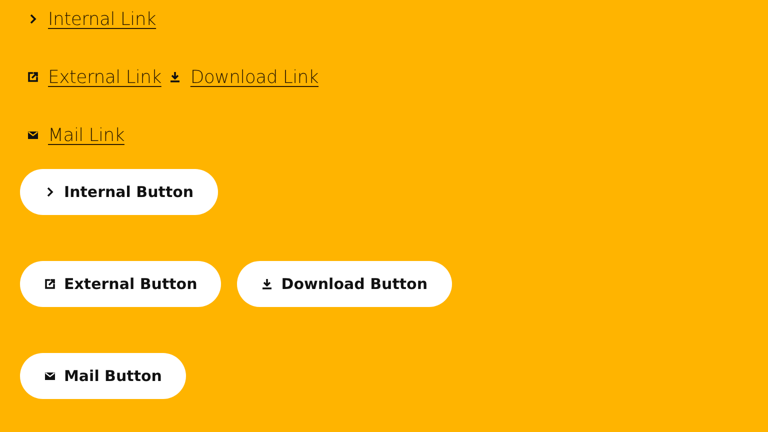 The image size is (768, 432). Describe the element at coordinates (254, 77) in the screenshot. I see `text-link: Download Link` at that location.